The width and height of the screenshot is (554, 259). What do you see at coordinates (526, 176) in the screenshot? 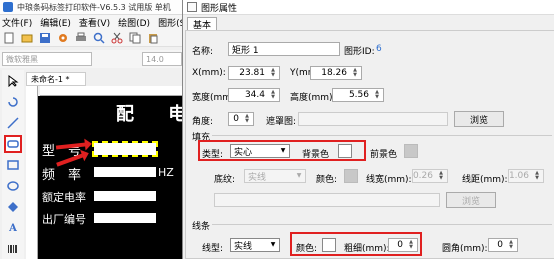
I see `pattern-linegap-input: 1.06 ▲ ▼` at bounding box center [526, 176].